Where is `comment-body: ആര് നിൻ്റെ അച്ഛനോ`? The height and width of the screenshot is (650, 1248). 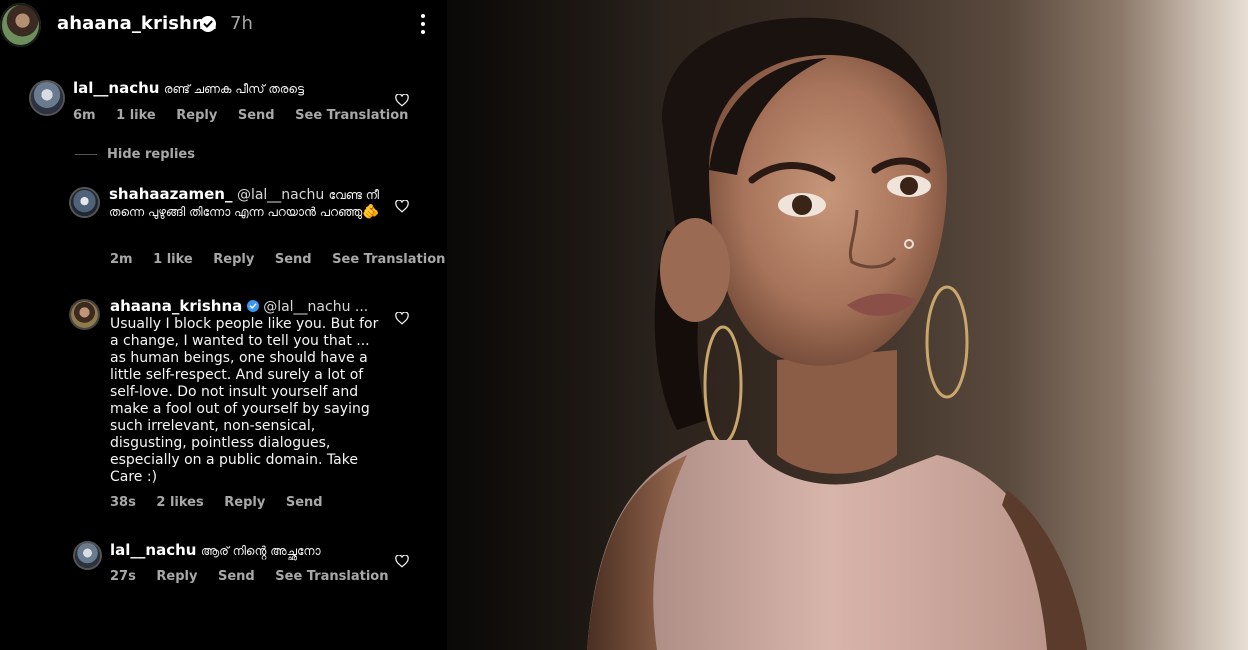 comment-body: ആര് നിൻ്റെ അച്ഛനോ is located at coordinates (260, 551).